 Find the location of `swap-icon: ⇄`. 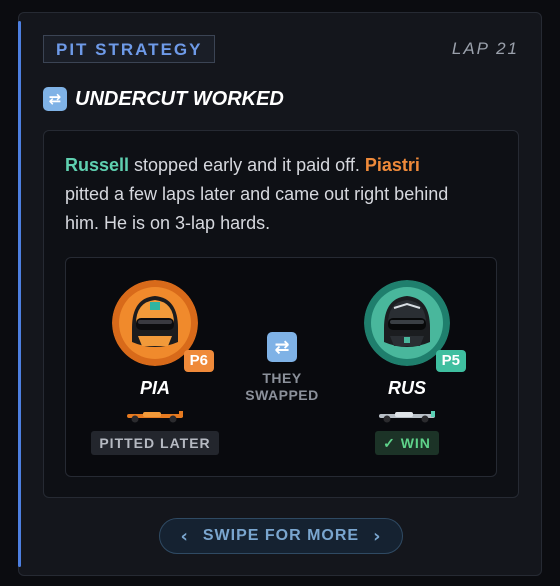

swap-icon: ⇄ is located at coordinates (282, 347).